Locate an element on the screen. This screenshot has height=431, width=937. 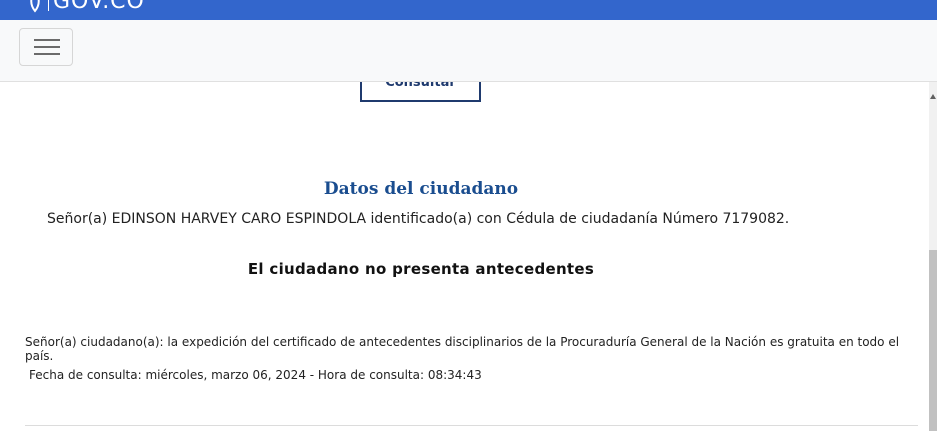
gov-co-top-bar: GOV.CO is located at coordinates (468, 10).